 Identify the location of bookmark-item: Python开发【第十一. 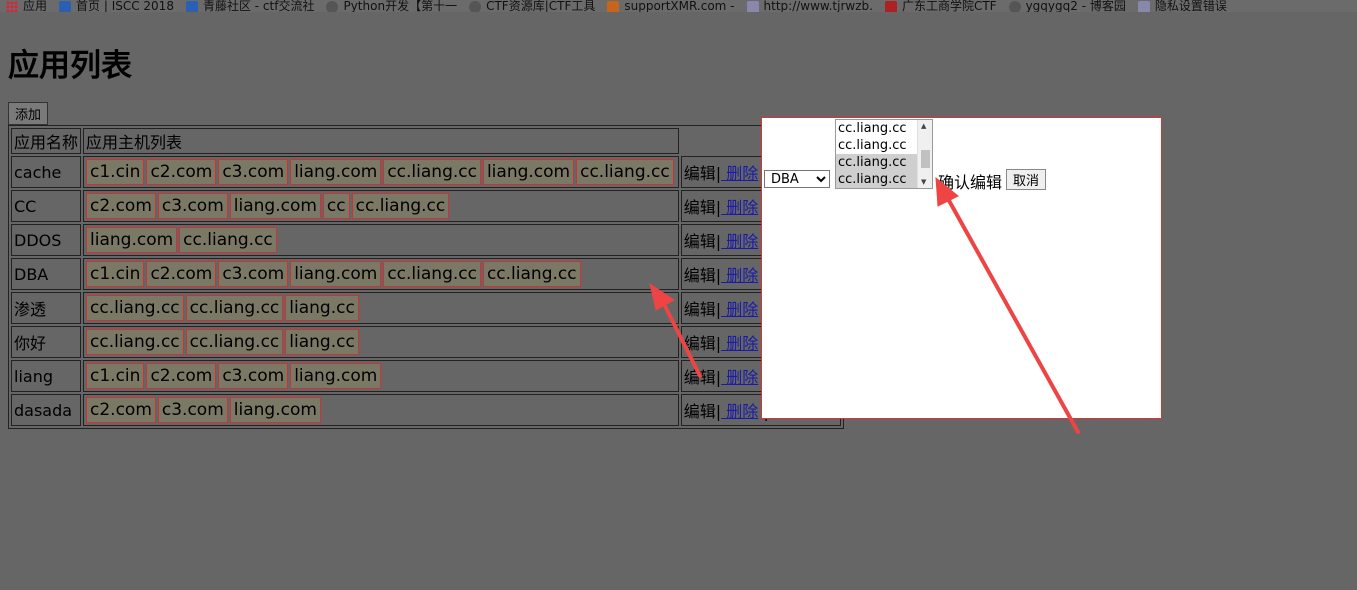
(391, 6).